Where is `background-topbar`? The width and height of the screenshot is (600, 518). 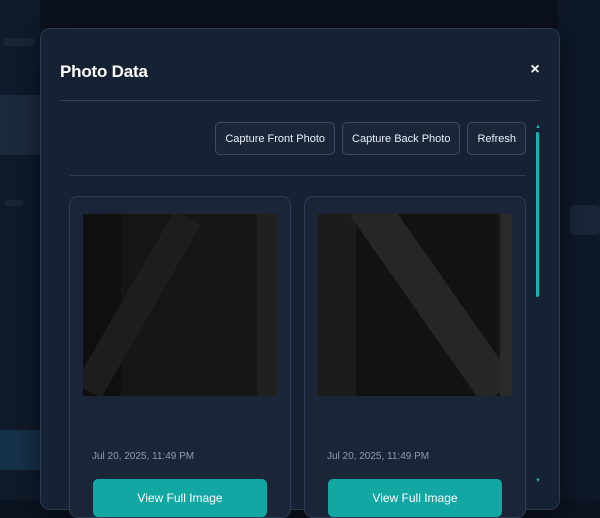 background-topbar is located at coordinates (300, 14).